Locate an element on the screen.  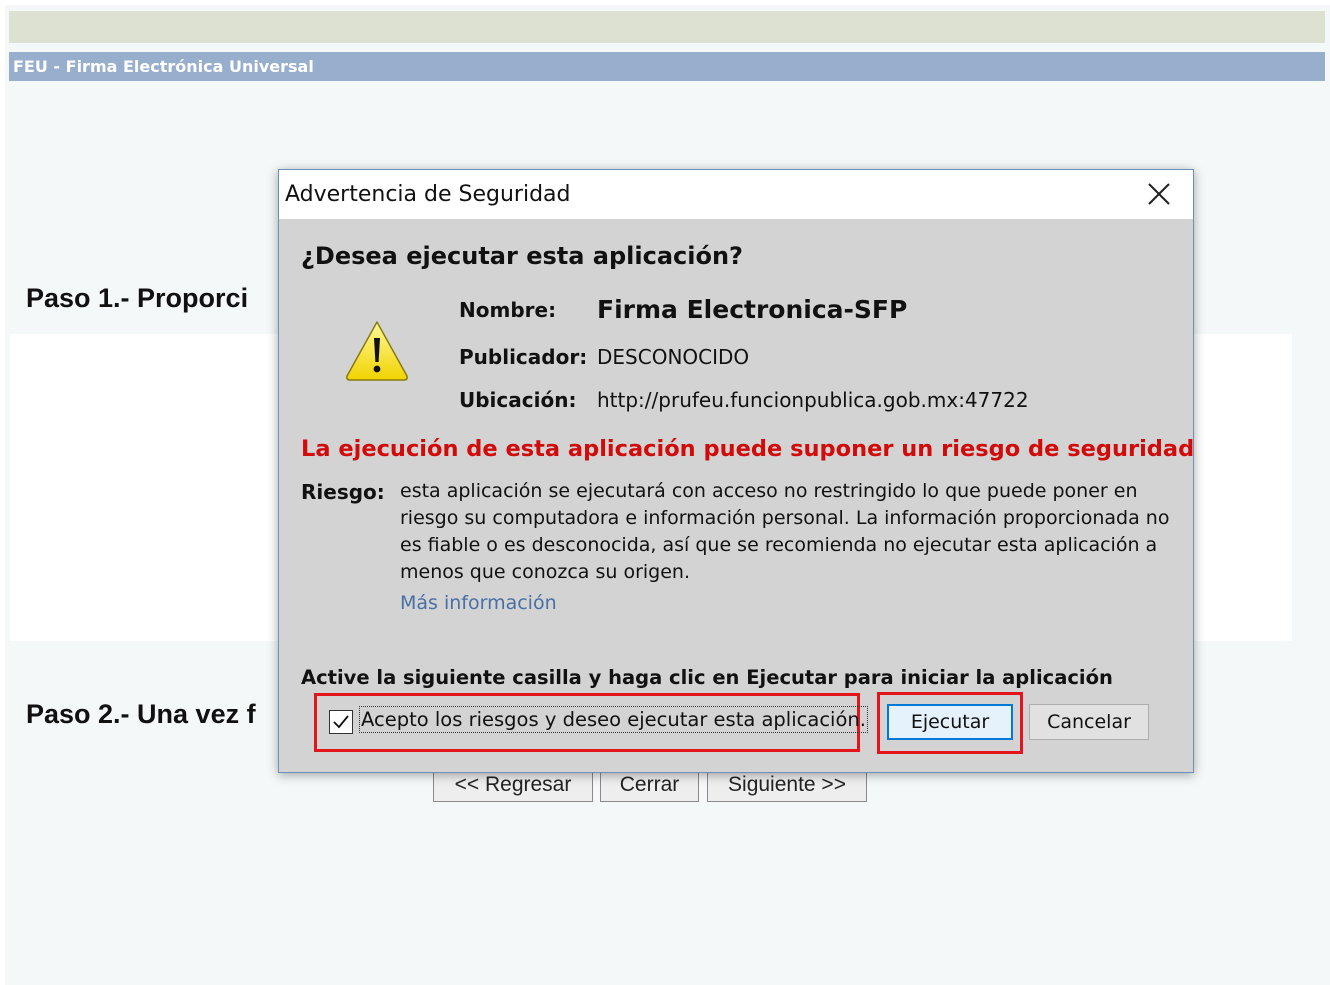
dialog-title-bar: Advertencia de Seguridad is located at coordinates (736, 194).